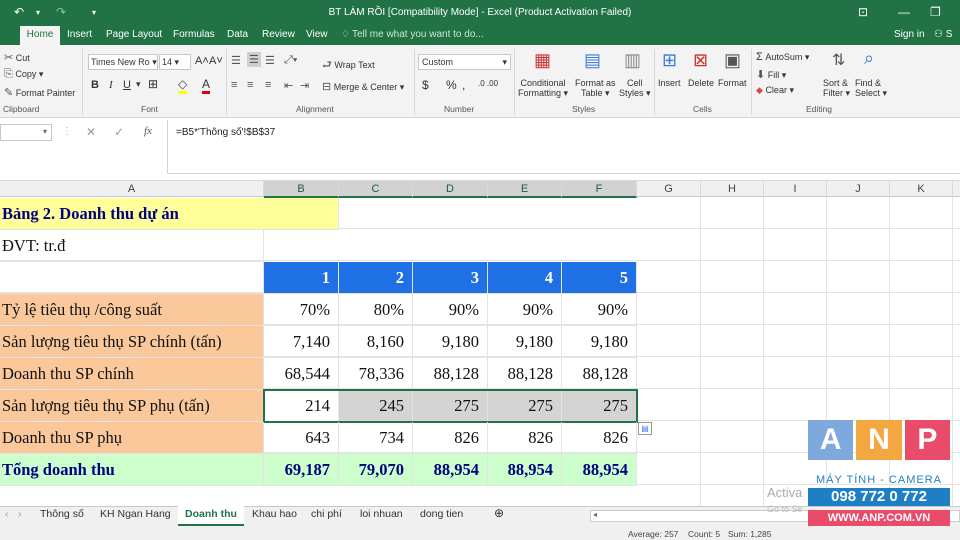 The width and height of the screenshot is (960, 540). I want to click on align-bottom-icon: ☰, so click(270, 60).